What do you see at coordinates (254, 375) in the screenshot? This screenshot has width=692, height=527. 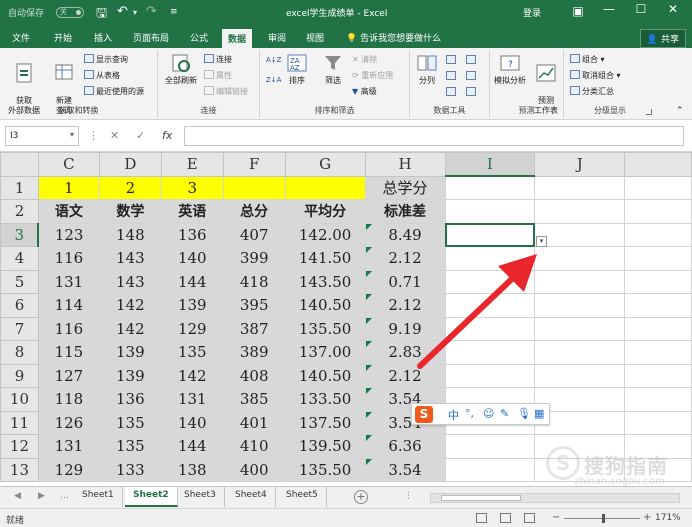 I see `cell-f9: 408` at bounding box center [254, 375].